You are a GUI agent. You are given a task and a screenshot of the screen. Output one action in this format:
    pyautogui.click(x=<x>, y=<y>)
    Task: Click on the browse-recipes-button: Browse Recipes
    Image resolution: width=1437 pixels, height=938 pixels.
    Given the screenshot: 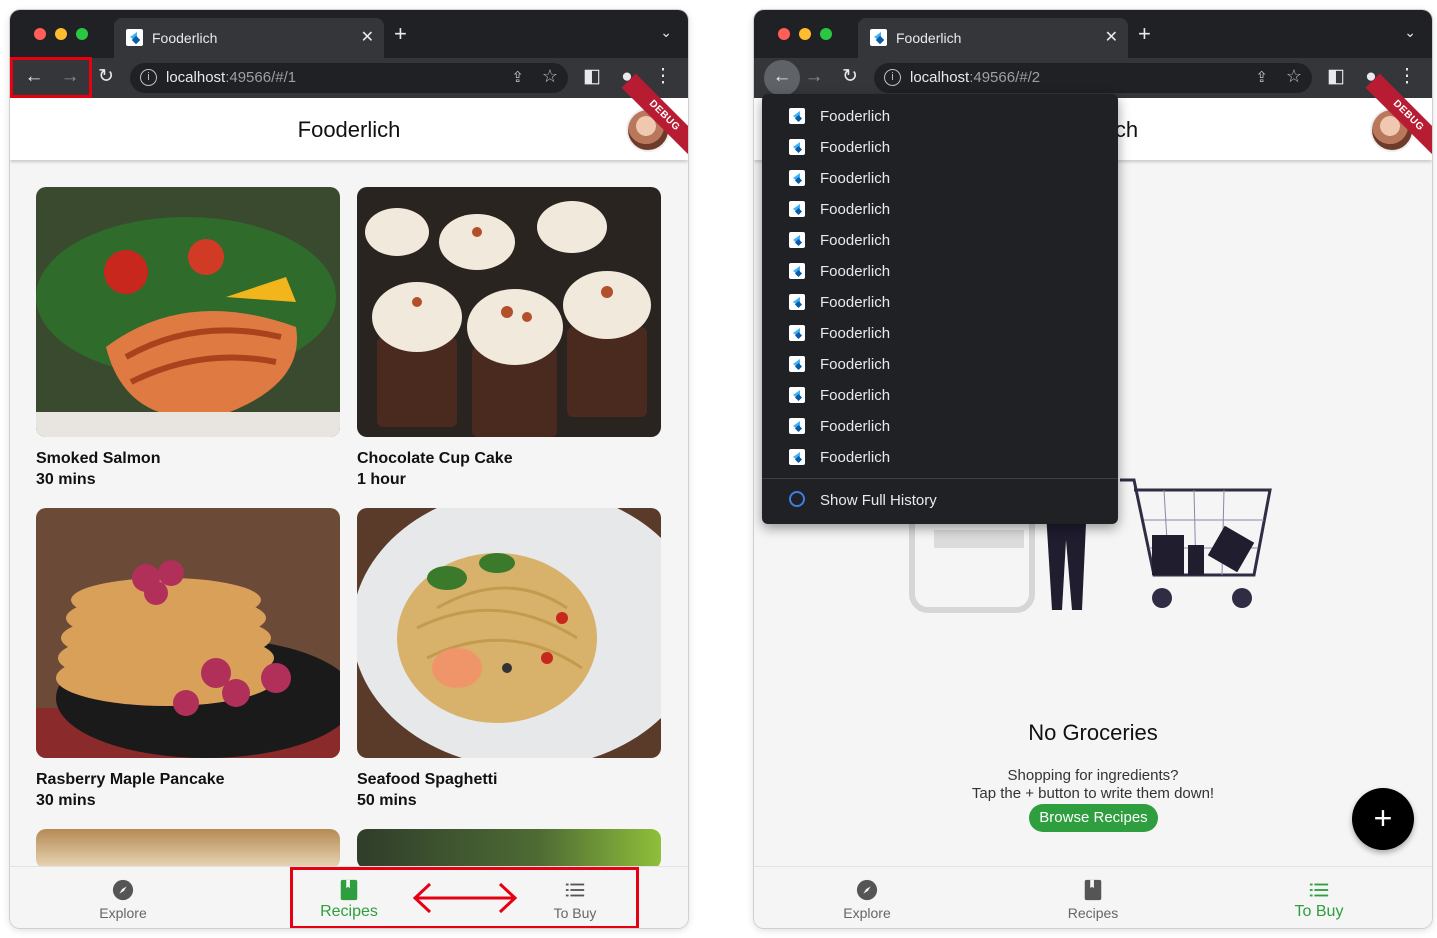 What is the action you would take?
    pyautogui.click(x=1093, y=818)
    